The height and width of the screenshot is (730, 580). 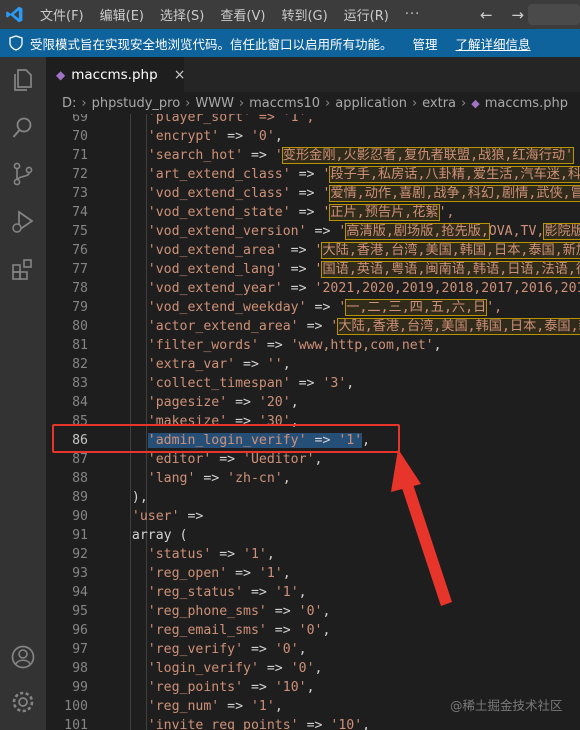 I want to click on learn-more-link: 了解详细信息, so click(x=493, y=43).